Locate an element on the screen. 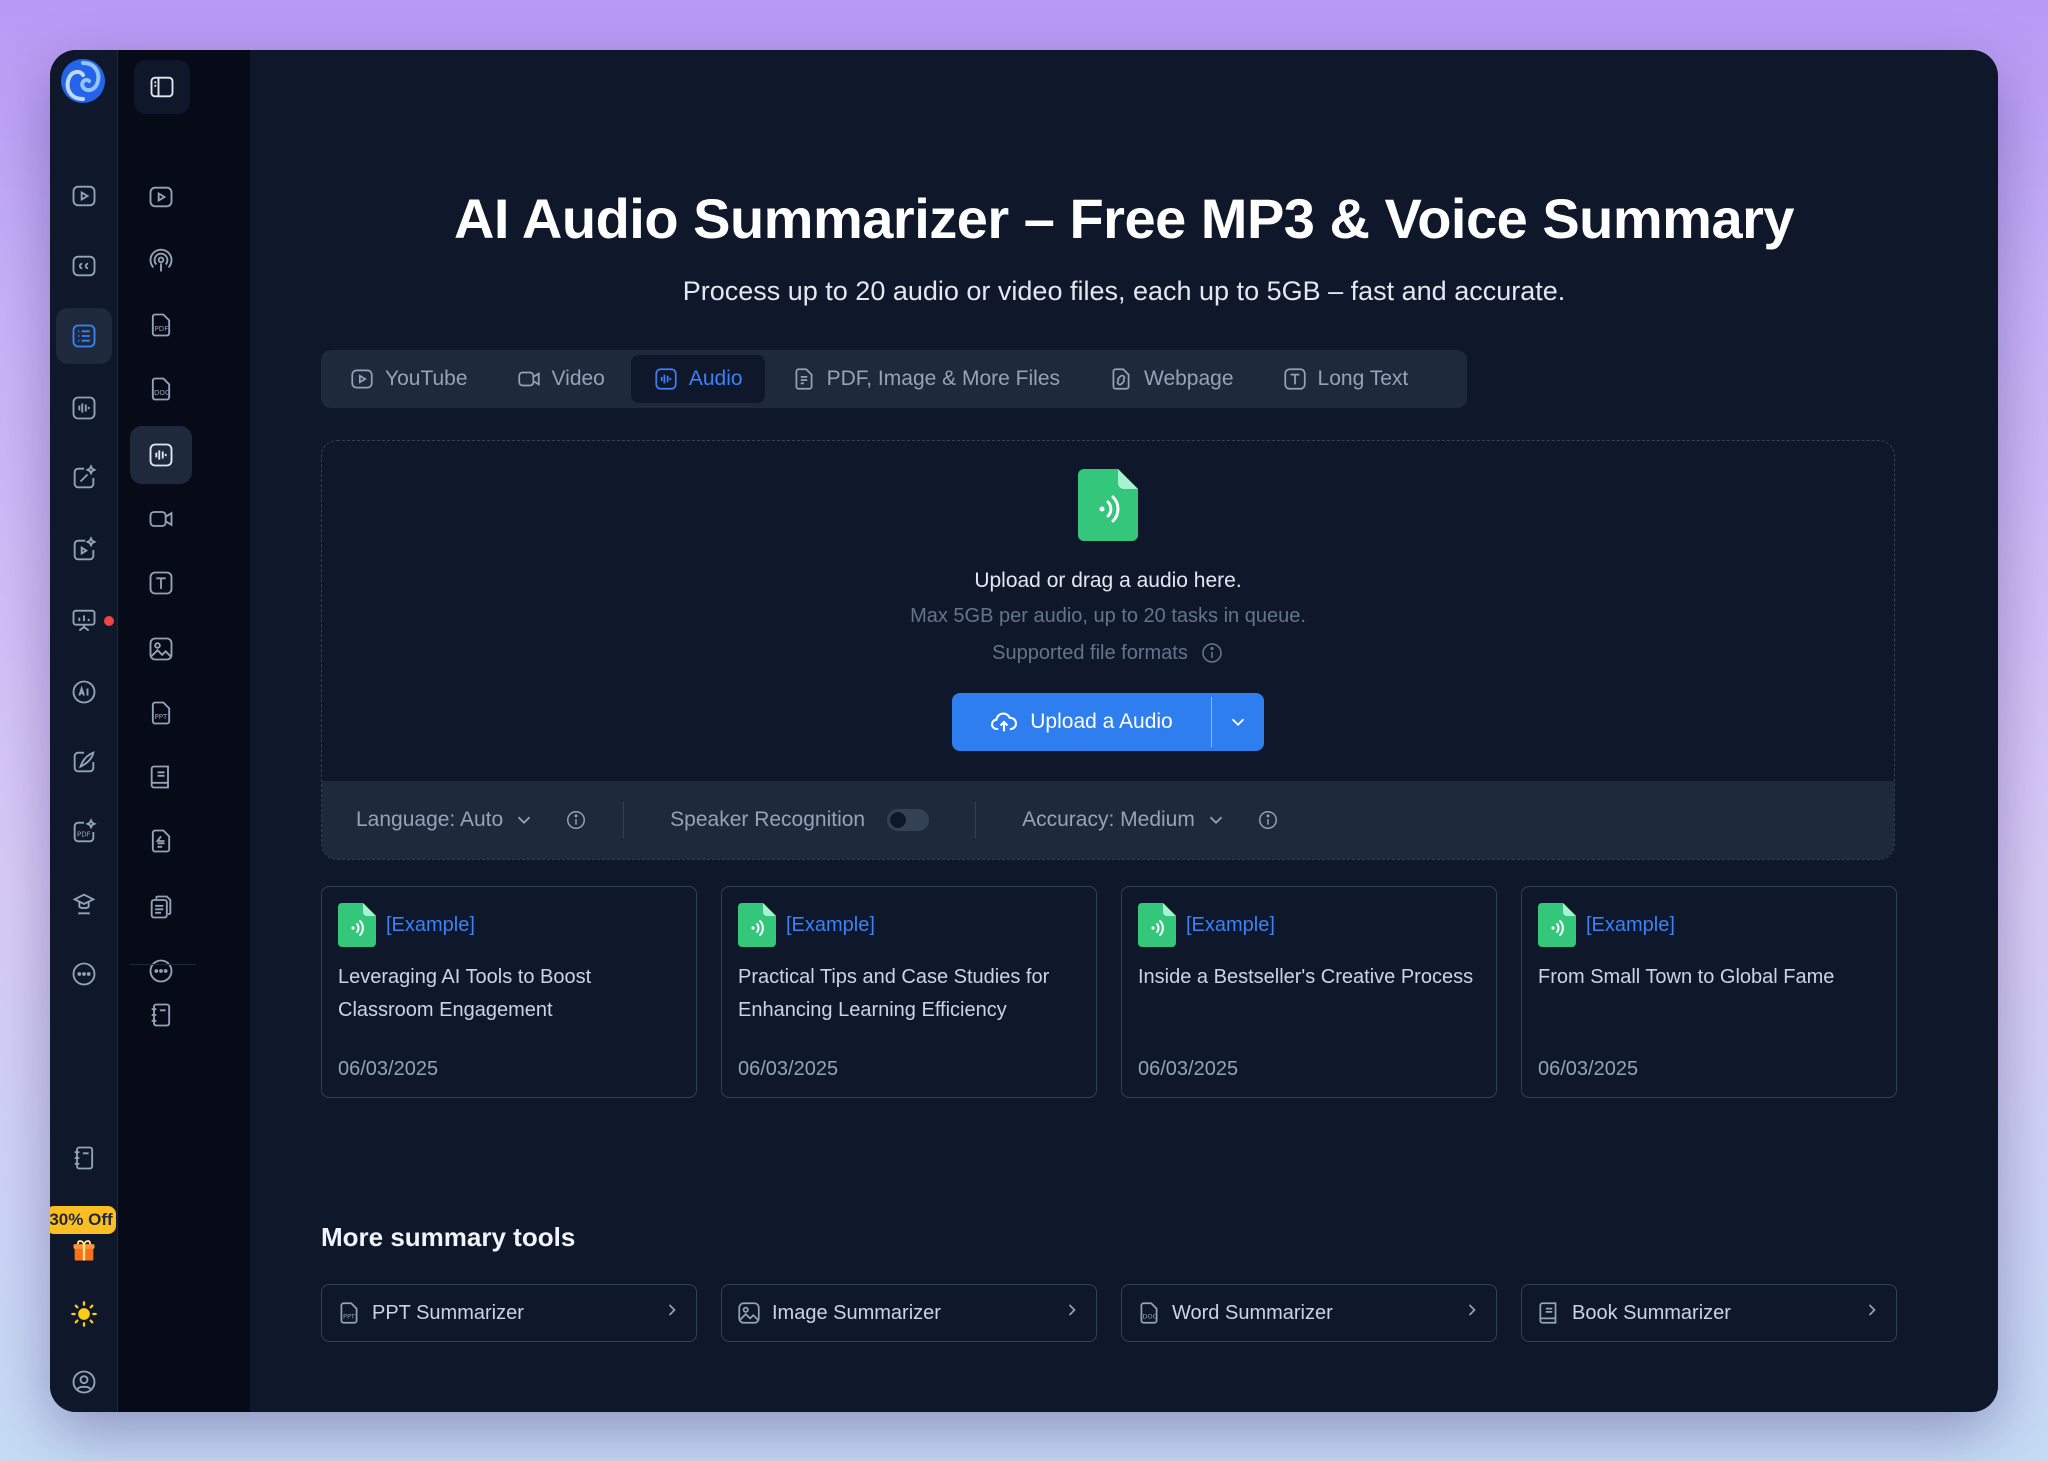 The image size is (2048, 1461). user-avatar-icon is located at coordinates (84, 1382).